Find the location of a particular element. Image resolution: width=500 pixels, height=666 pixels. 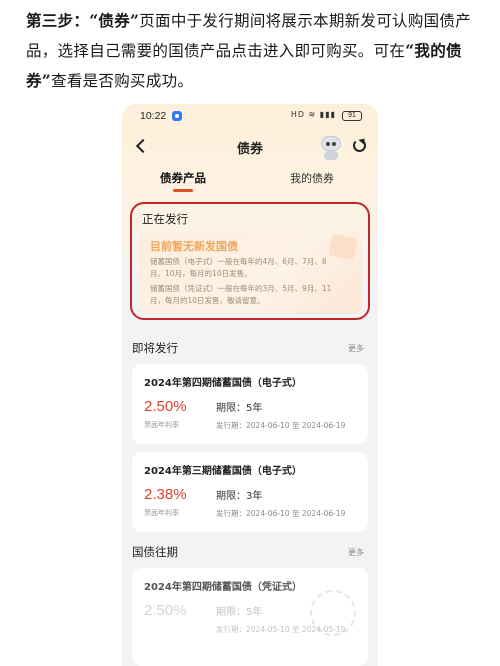

issuing-now-title: 正在发行 is located at coordinates (165, 219).